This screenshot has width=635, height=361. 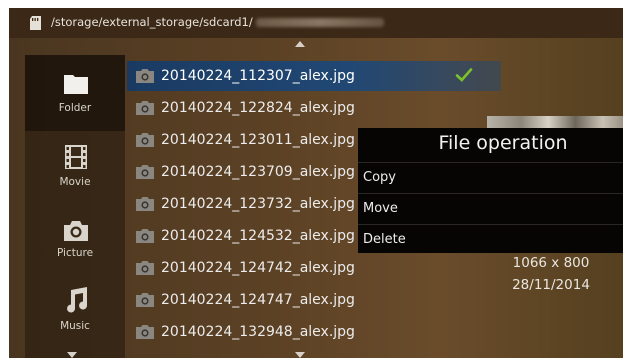 I want to click on copy-option: Copy, so click(x=490, y=177).